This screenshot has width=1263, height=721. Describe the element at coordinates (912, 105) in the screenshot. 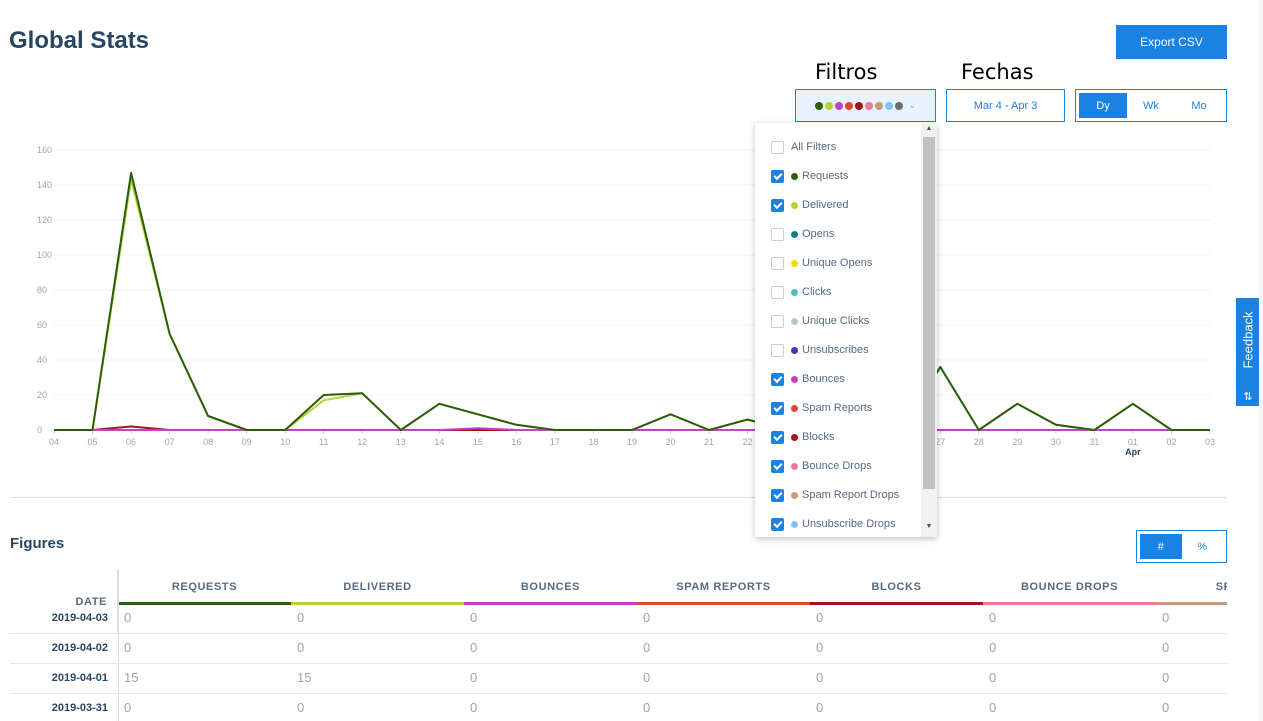

I see `chevron-down-icon: ⌄` at that location.